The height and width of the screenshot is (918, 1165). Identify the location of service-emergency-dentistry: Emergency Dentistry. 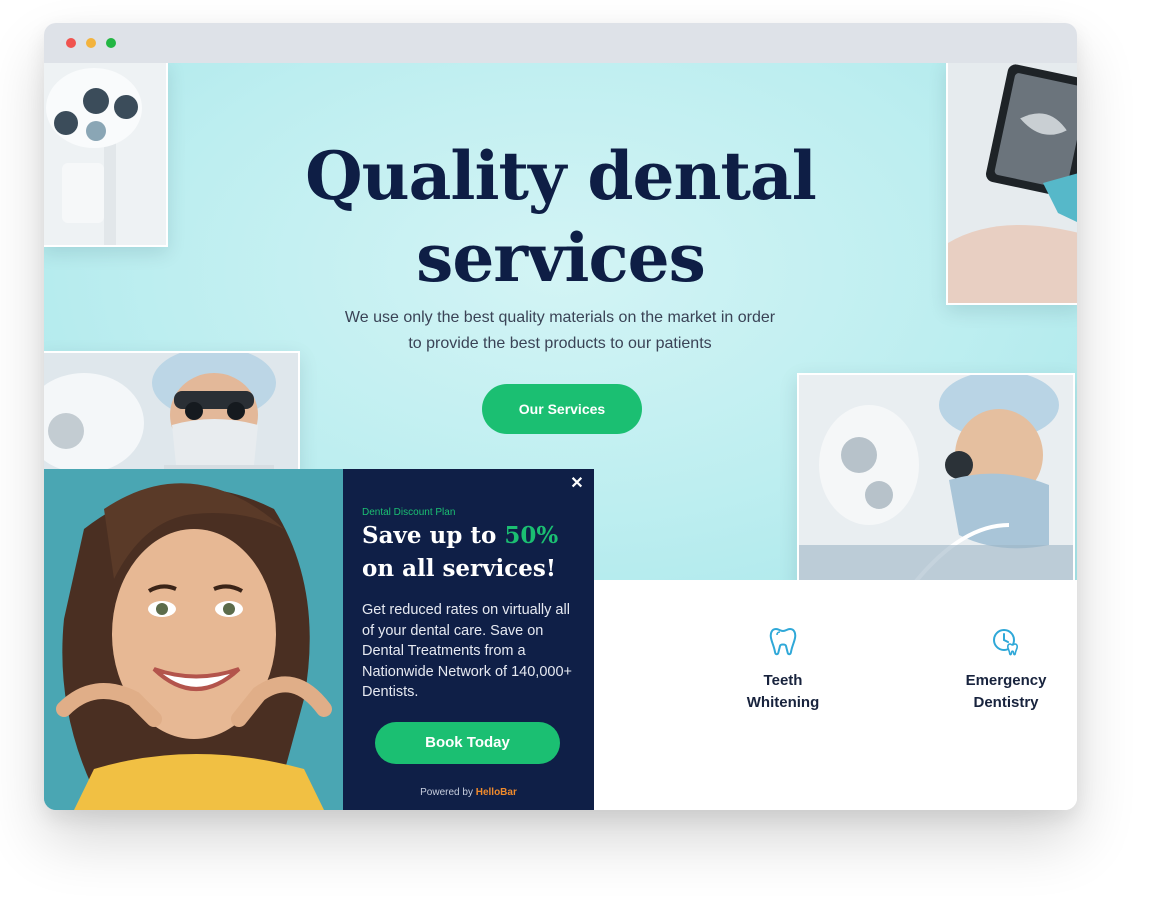
(1006, 670).